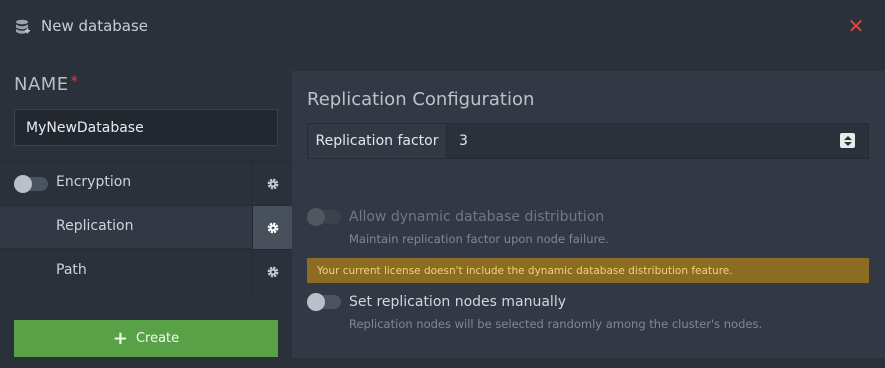  What do you see at coordinates (847, 143) in the screenshot?
I see `spinner-down-icon` at bounding box center [847, 143].